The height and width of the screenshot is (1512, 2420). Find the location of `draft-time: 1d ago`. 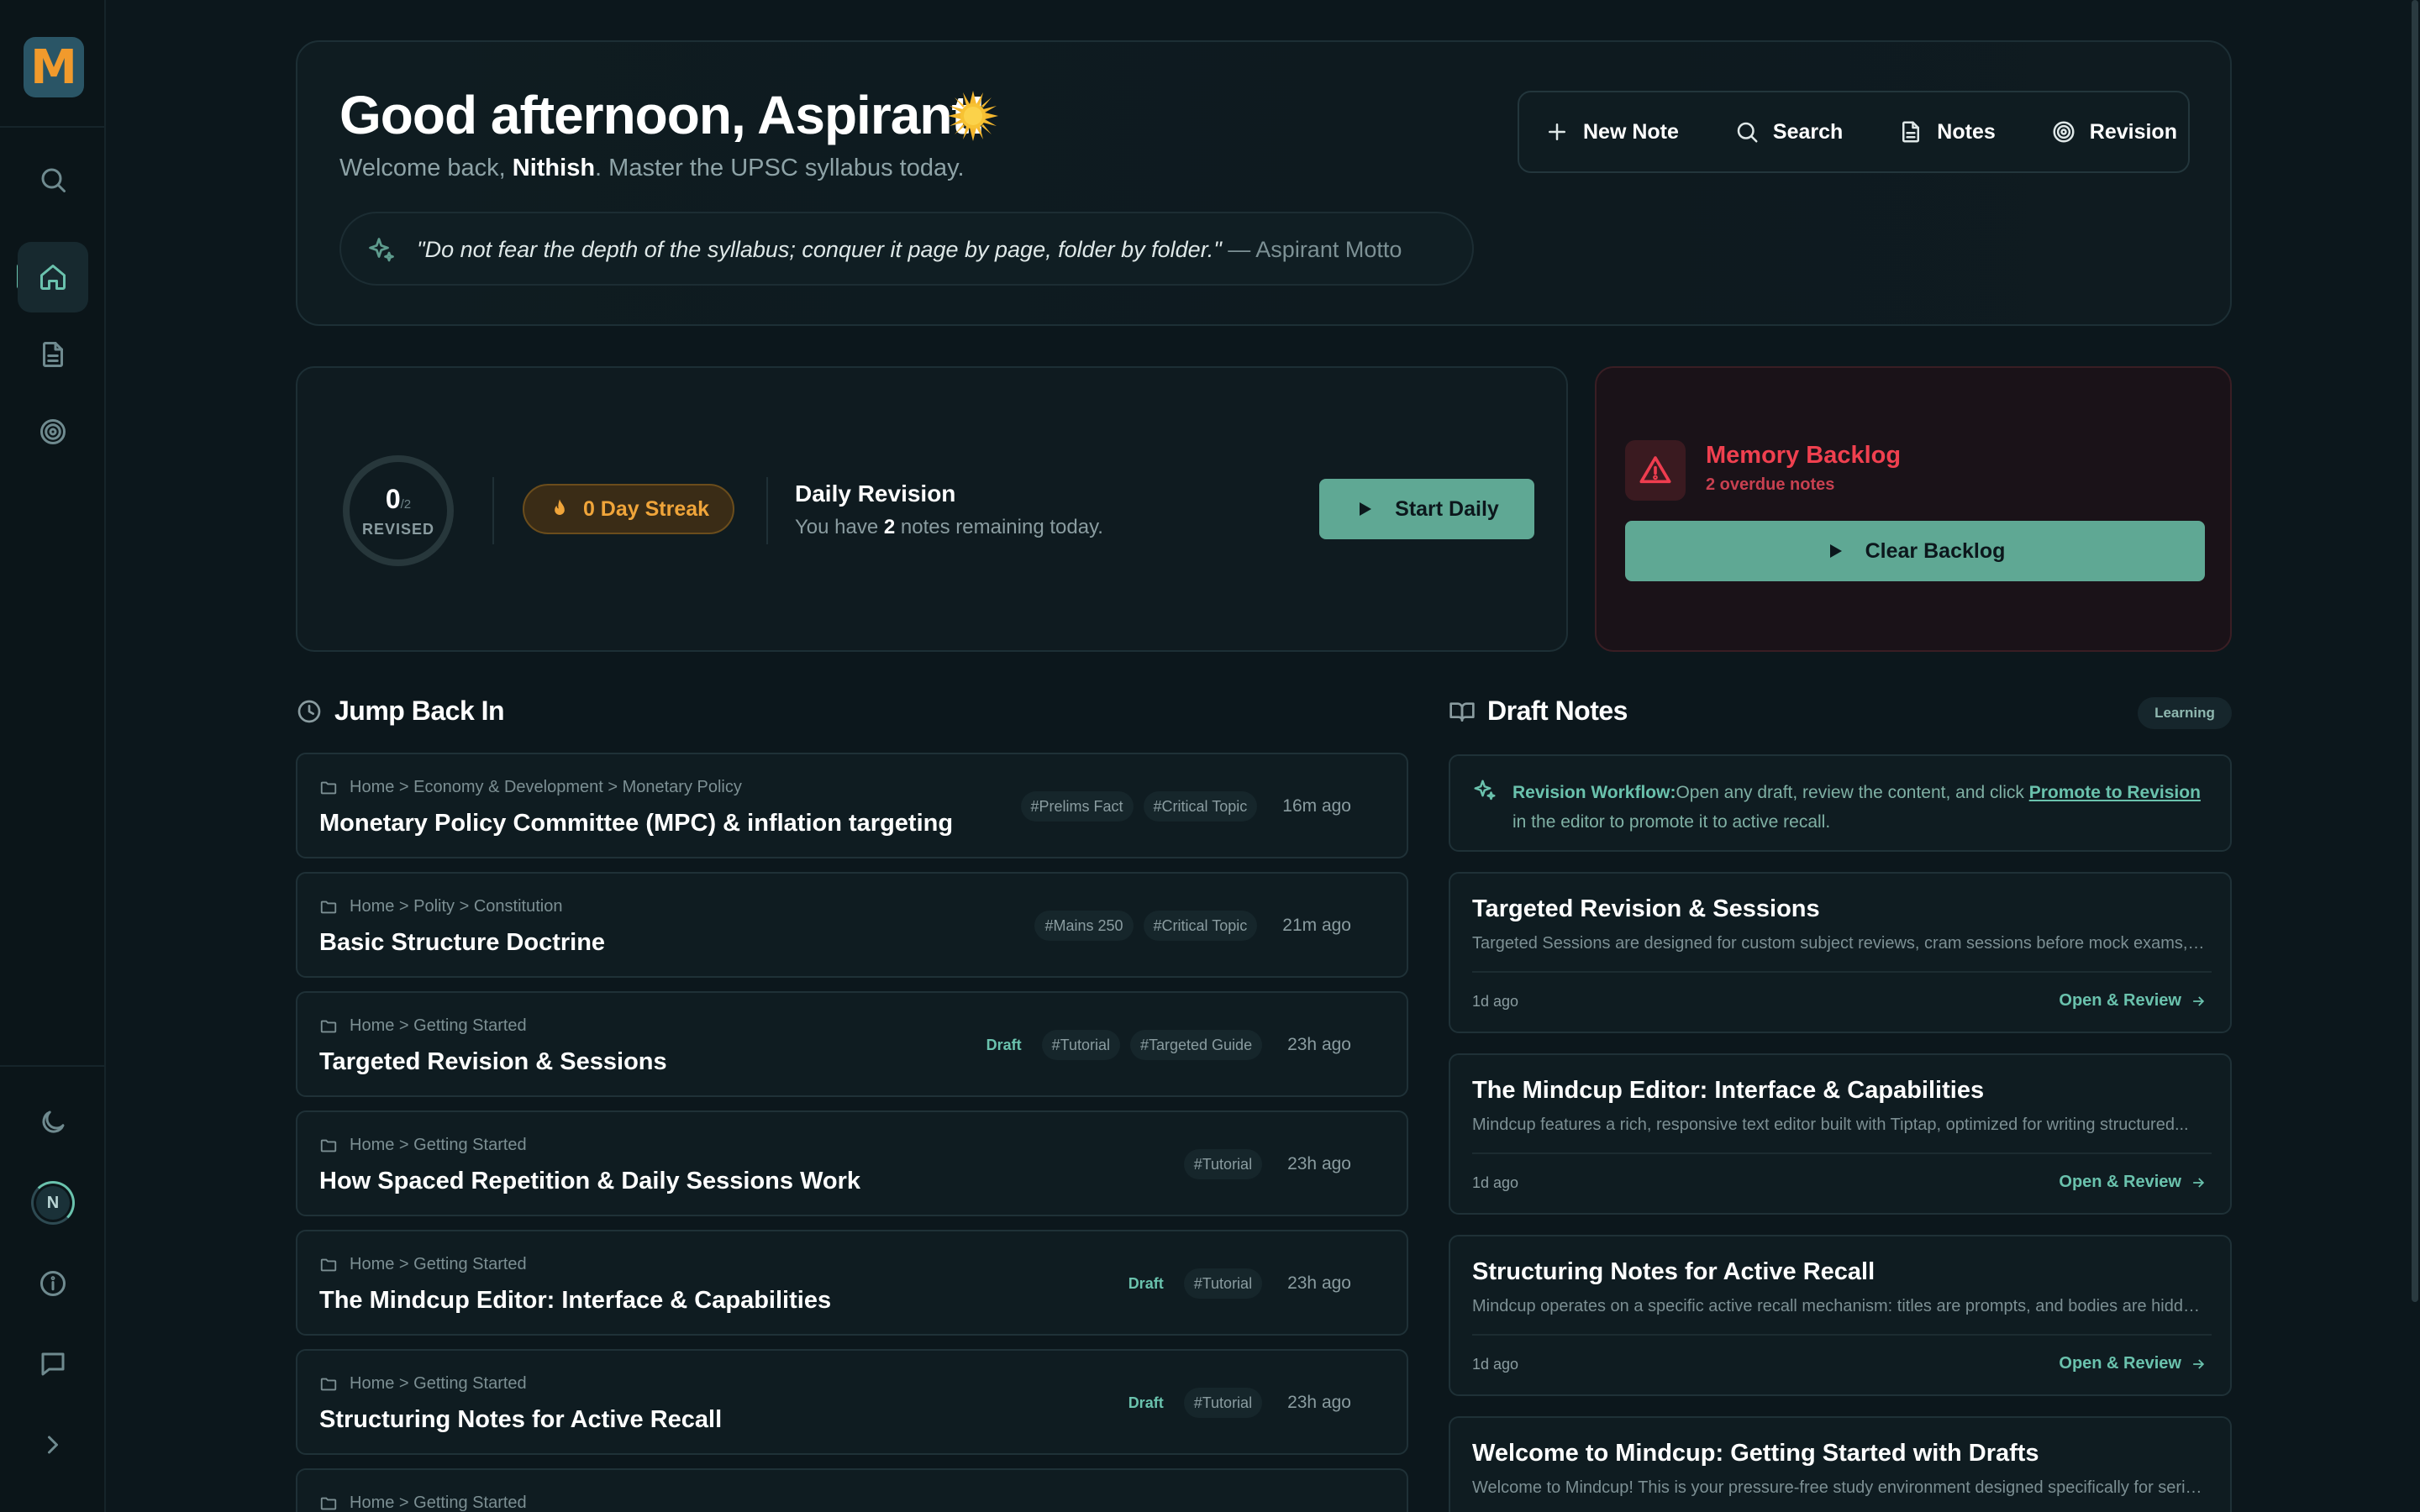

draft-time: 1d ago is located at coordinates (1496, 1182).